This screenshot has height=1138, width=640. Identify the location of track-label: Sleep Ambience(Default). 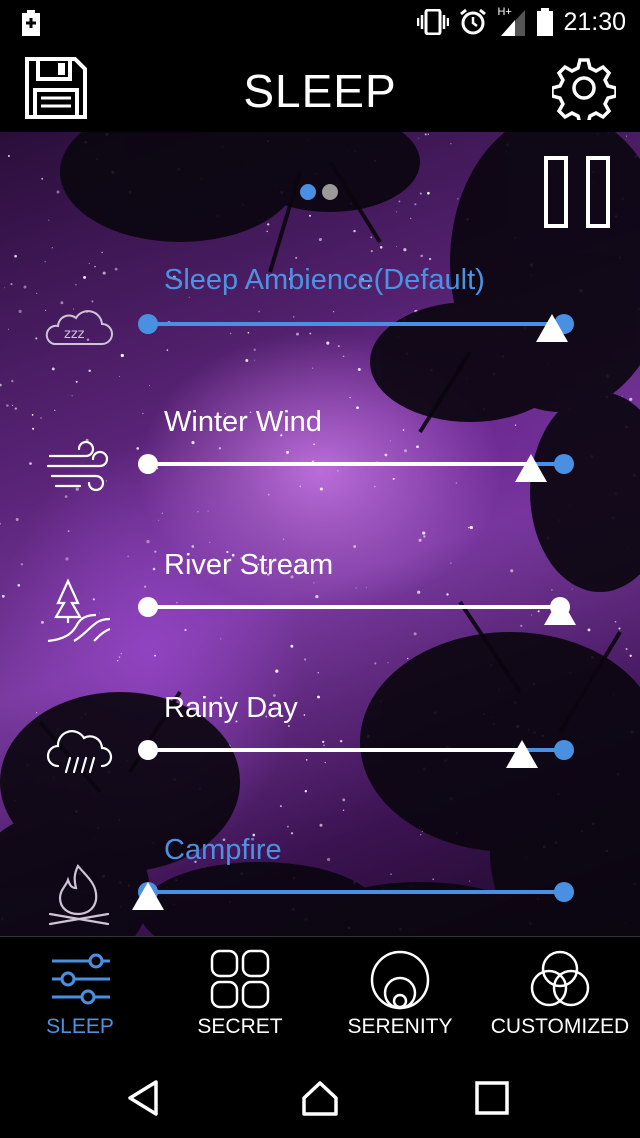
(324, 280).